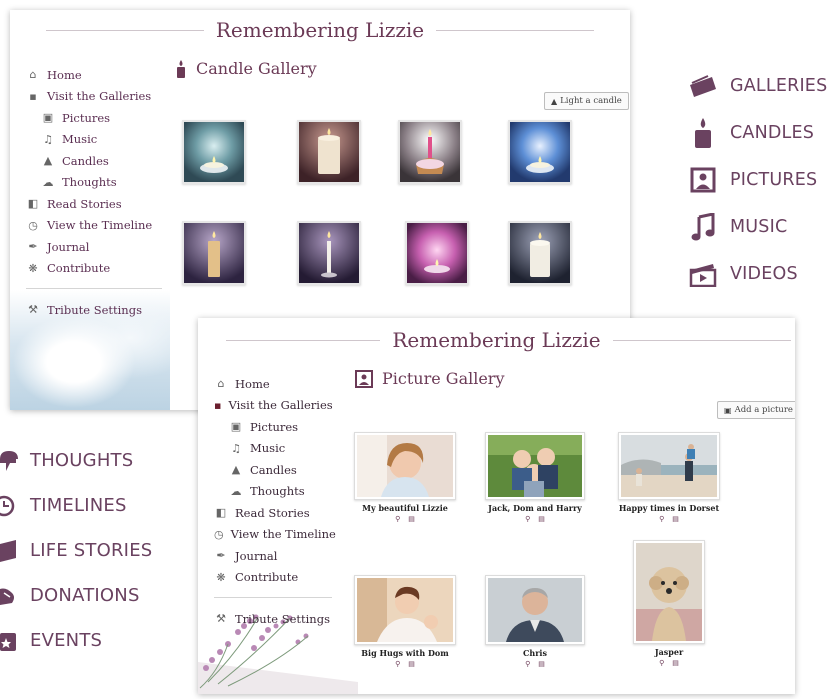 The width and height of the screenshot is (839, 699). I want to click on picture-item: Chris ⚲ ▤, so click(535, 621).